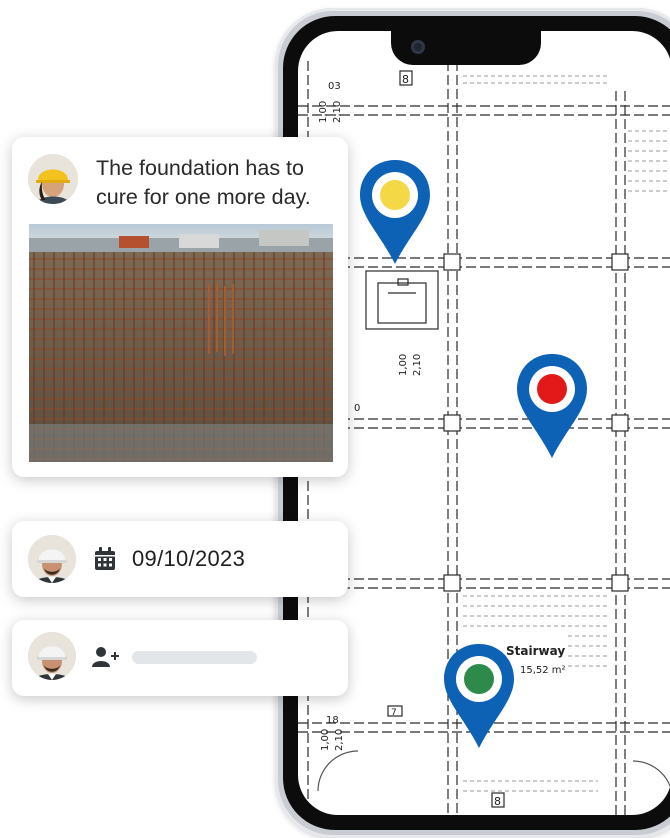  I want to click on dim-height-bottom: 2,10, so click(339, 740).